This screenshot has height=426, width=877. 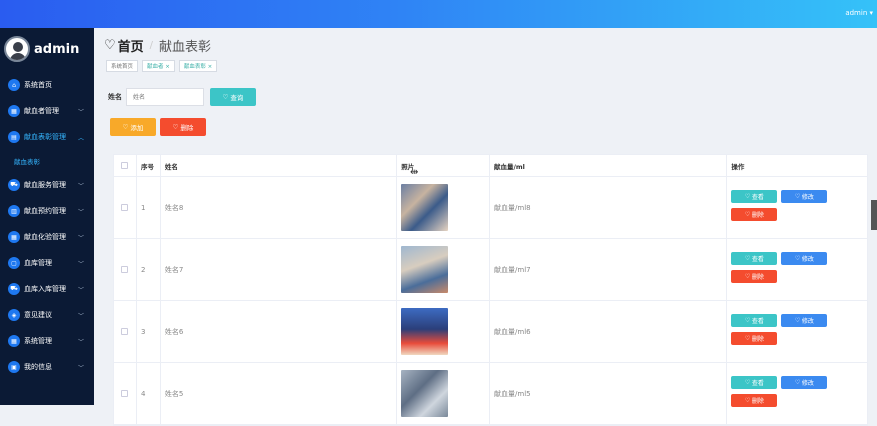 I want to click on search-bar: 姓名 ♡ 查询, so click(x=182, y=97).